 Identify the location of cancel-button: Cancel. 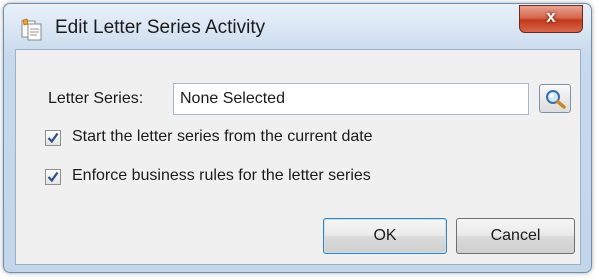
(515, 236).